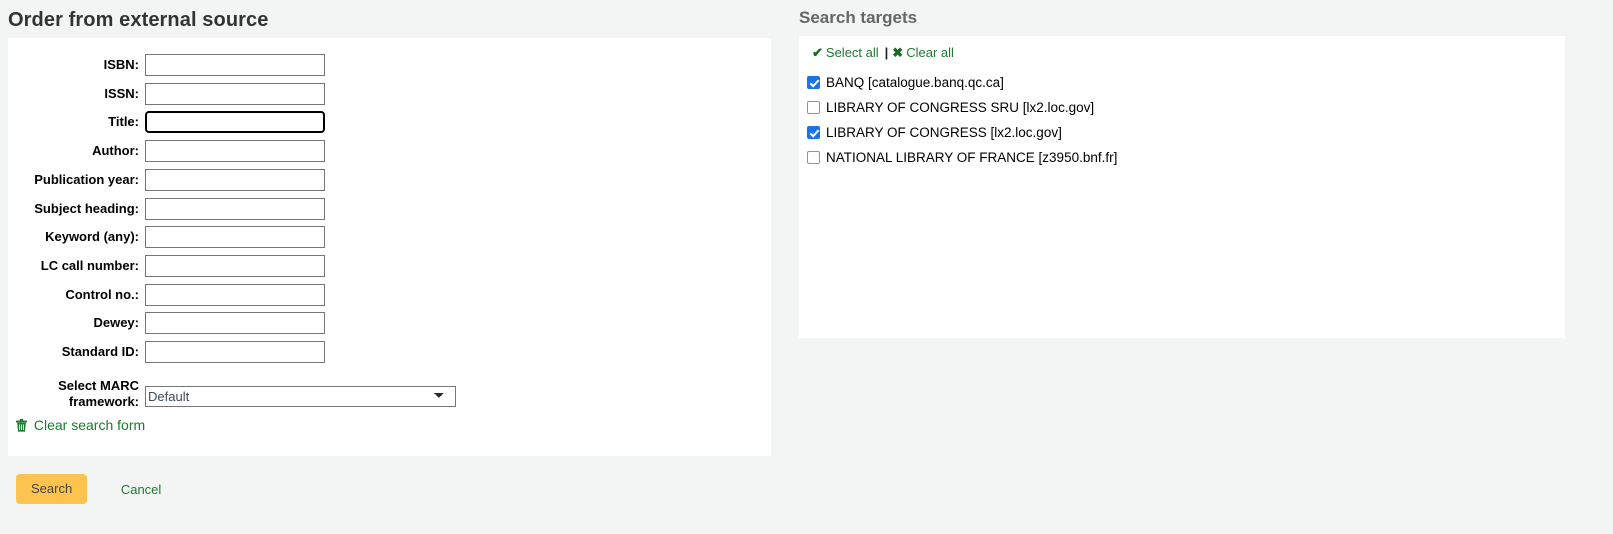 The image size is (1613, 534). I want to click on page-title: Order from external source, so click(138, 20).